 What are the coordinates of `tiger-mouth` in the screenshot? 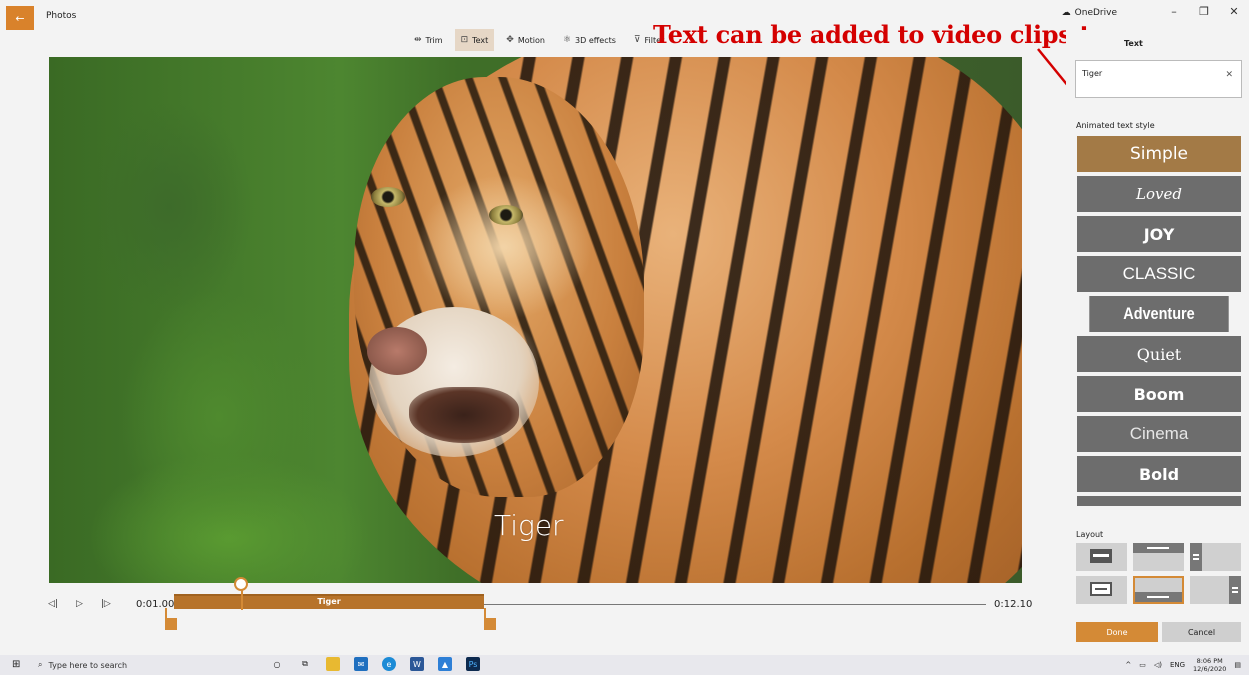 It's located at (464, 415).